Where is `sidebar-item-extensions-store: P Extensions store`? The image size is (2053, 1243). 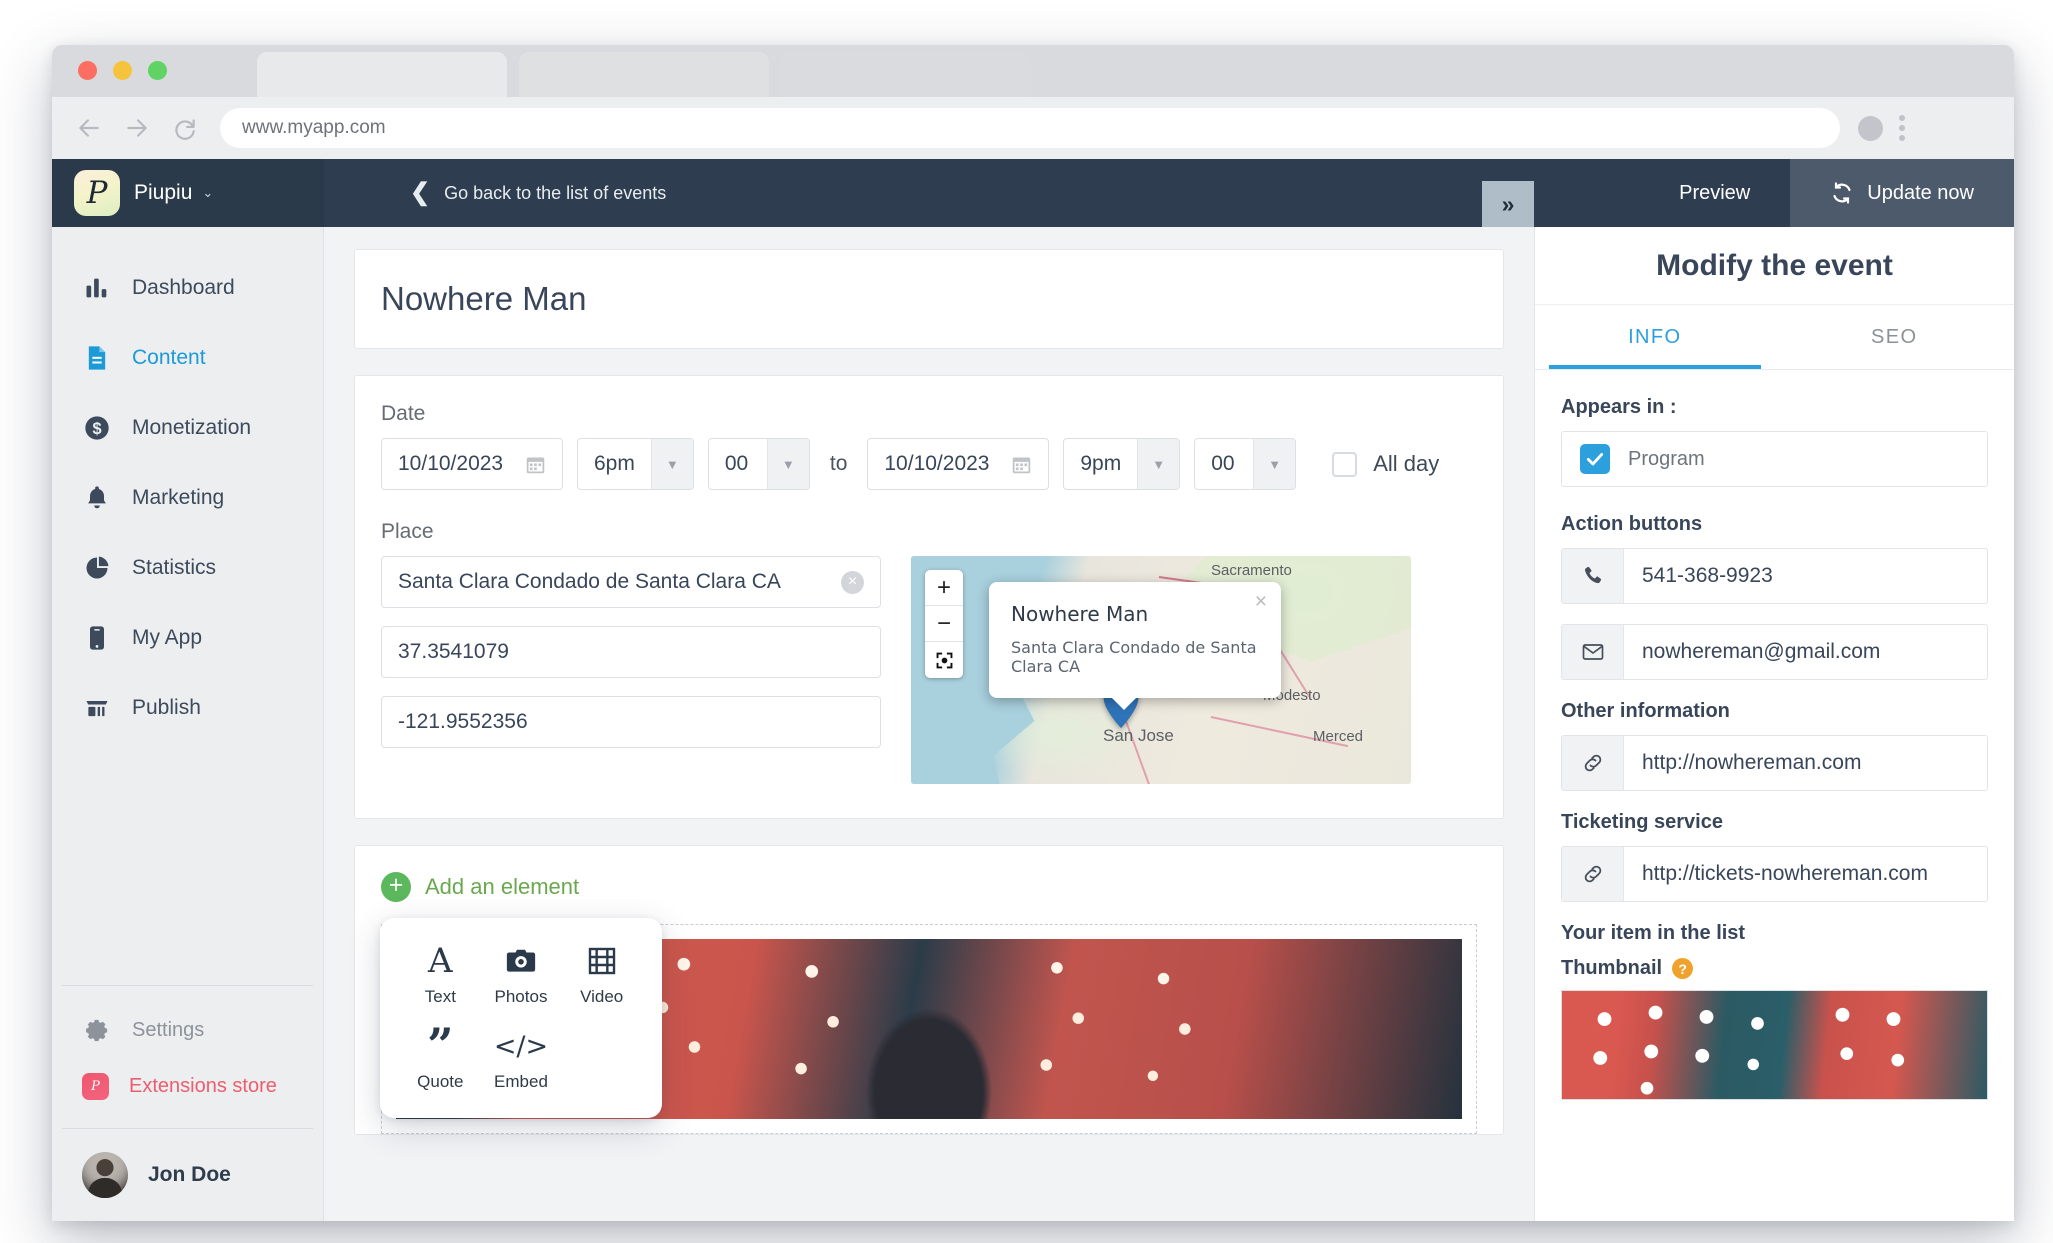
sidebar-item-extensions-store: P Extensions store is located at coordinates (187, 1086).